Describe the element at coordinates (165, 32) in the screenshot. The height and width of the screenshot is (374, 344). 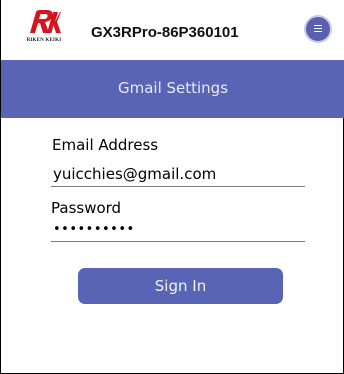
I see `device-name: GX3RPro-86P360101` at that location.